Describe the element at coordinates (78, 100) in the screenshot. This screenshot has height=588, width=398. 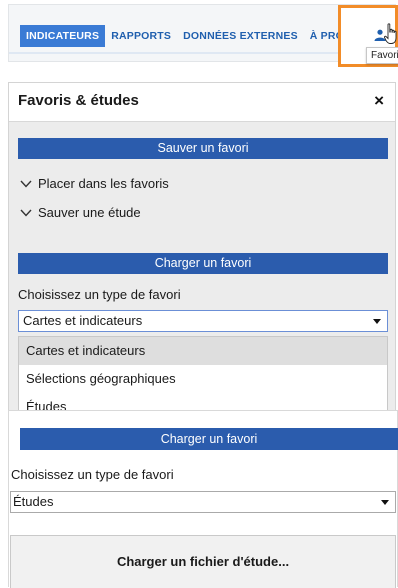
I see `panel-title: Favoris & études` at that location.